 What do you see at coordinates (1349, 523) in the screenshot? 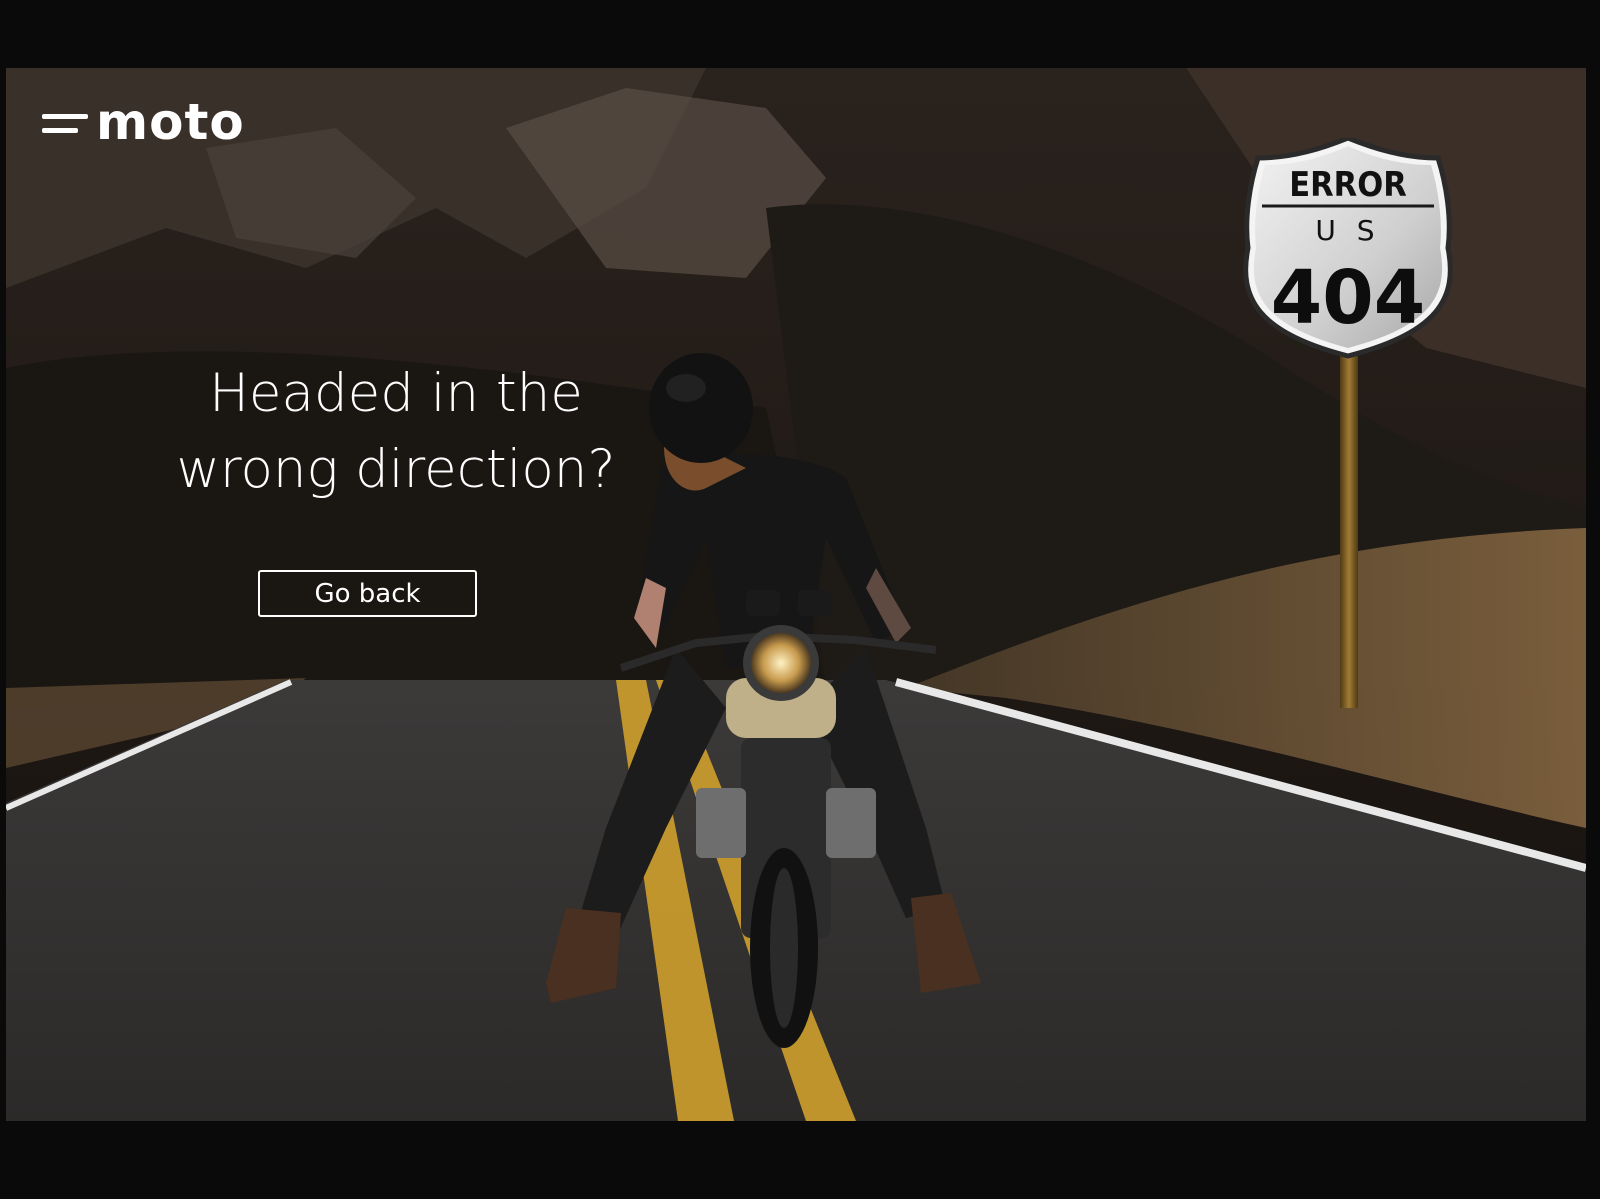
I see `sign-post` at bounding box center [1349, 523].